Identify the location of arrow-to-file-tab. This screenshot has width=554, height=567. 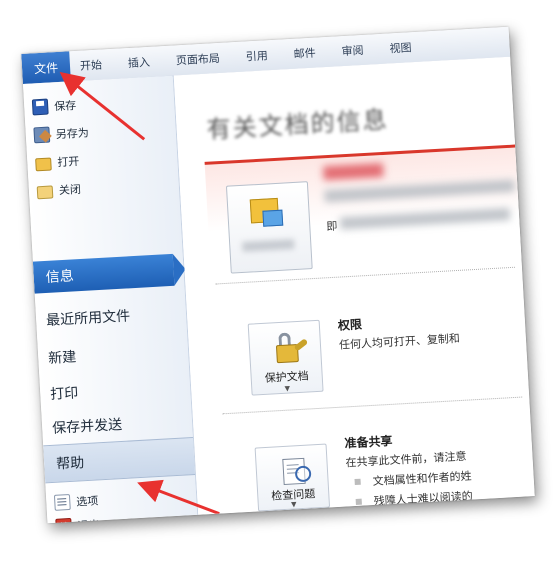
(102, 106).